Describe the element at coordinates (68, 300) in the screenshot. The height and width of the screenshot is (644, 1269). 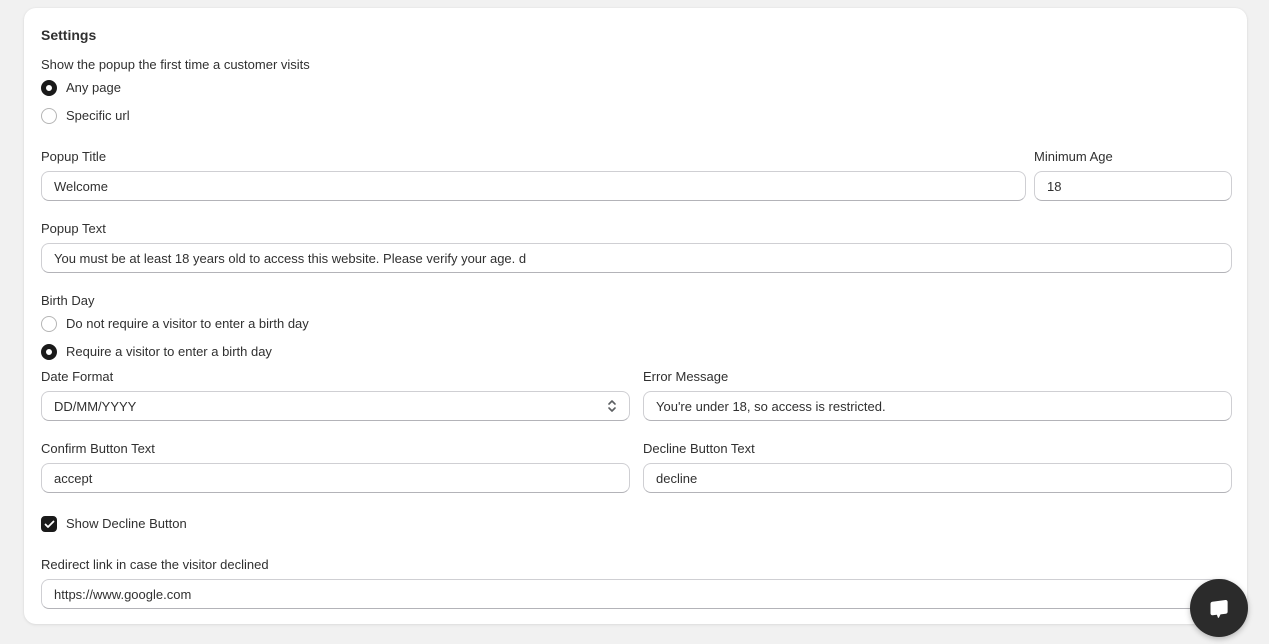
I see `birth-day-section-label: Birth Day` at that location.